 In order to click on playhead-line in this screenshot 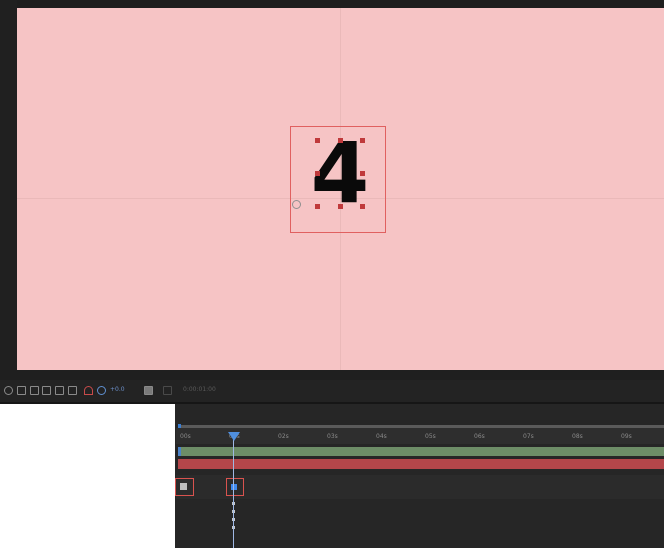, I will do `click(233, 492)`.